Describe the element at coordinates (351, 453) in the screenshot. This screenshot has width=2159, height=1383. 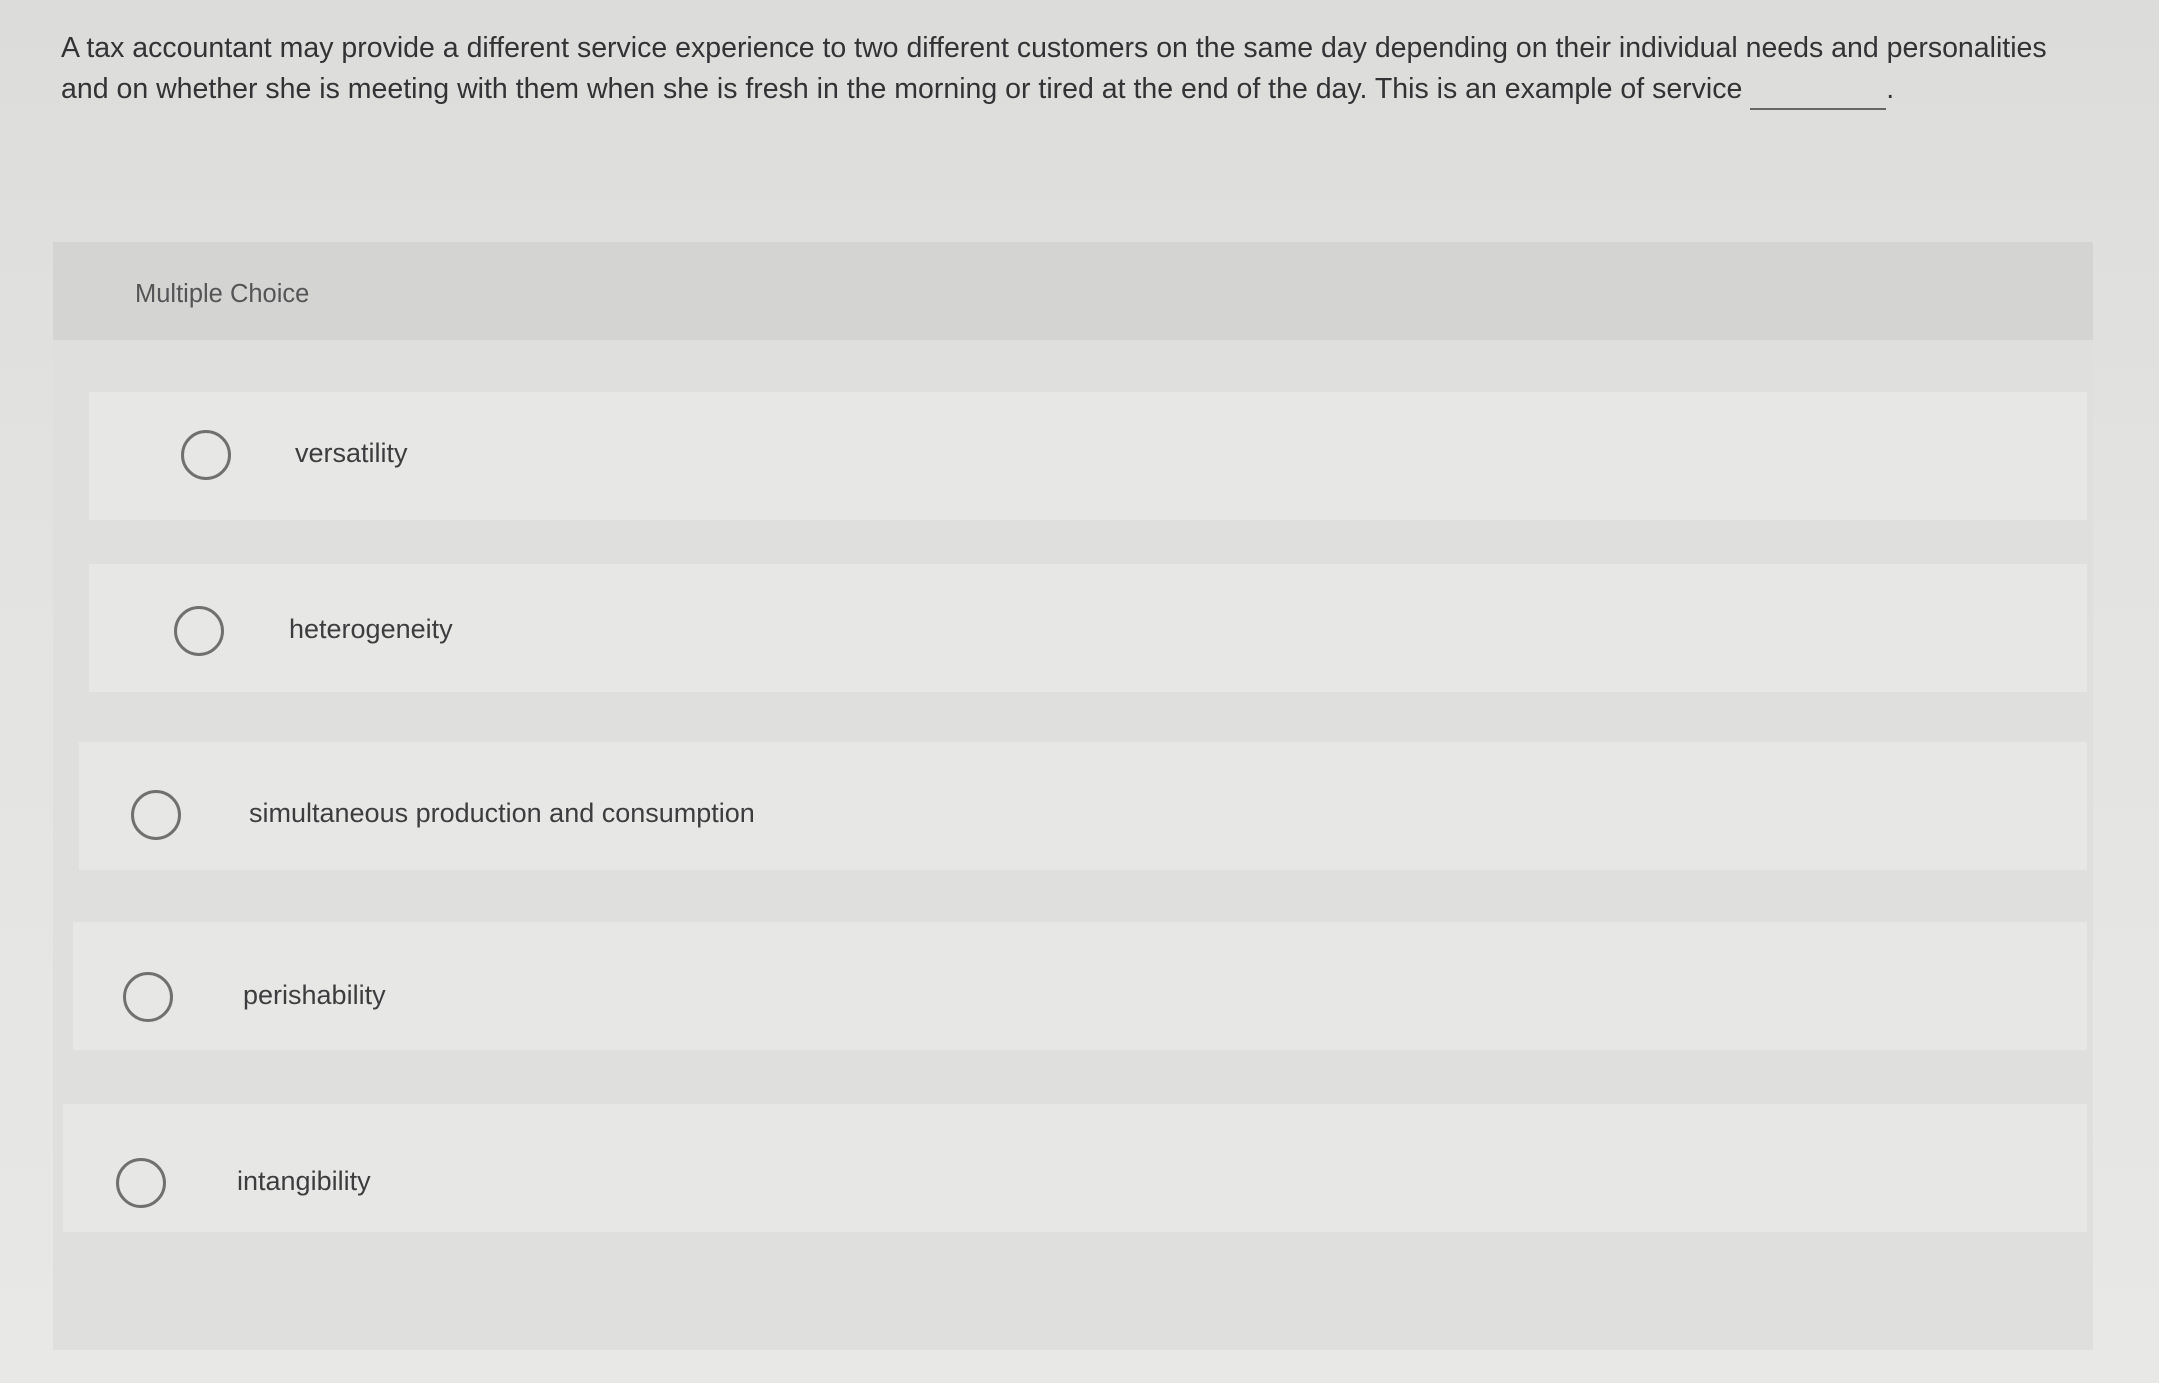
I see `choice-label: versatility` at that location.